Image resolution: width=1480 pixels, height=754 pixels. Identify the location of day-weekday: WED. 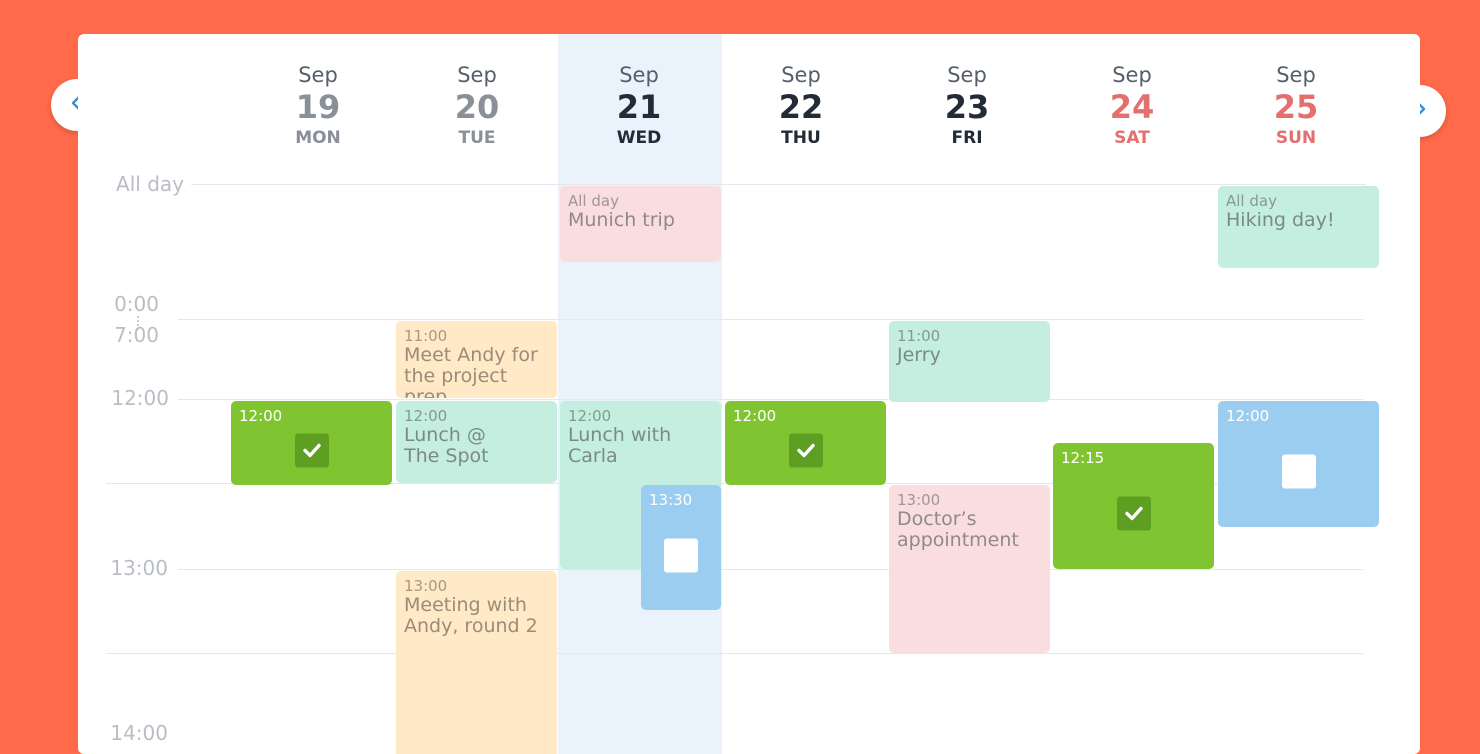
(639, 138).